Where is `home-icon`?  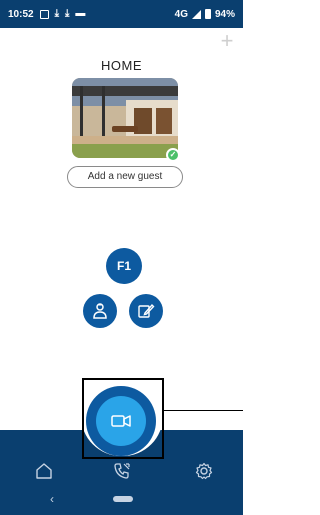 home-icon is located at coordinates (44, 471).